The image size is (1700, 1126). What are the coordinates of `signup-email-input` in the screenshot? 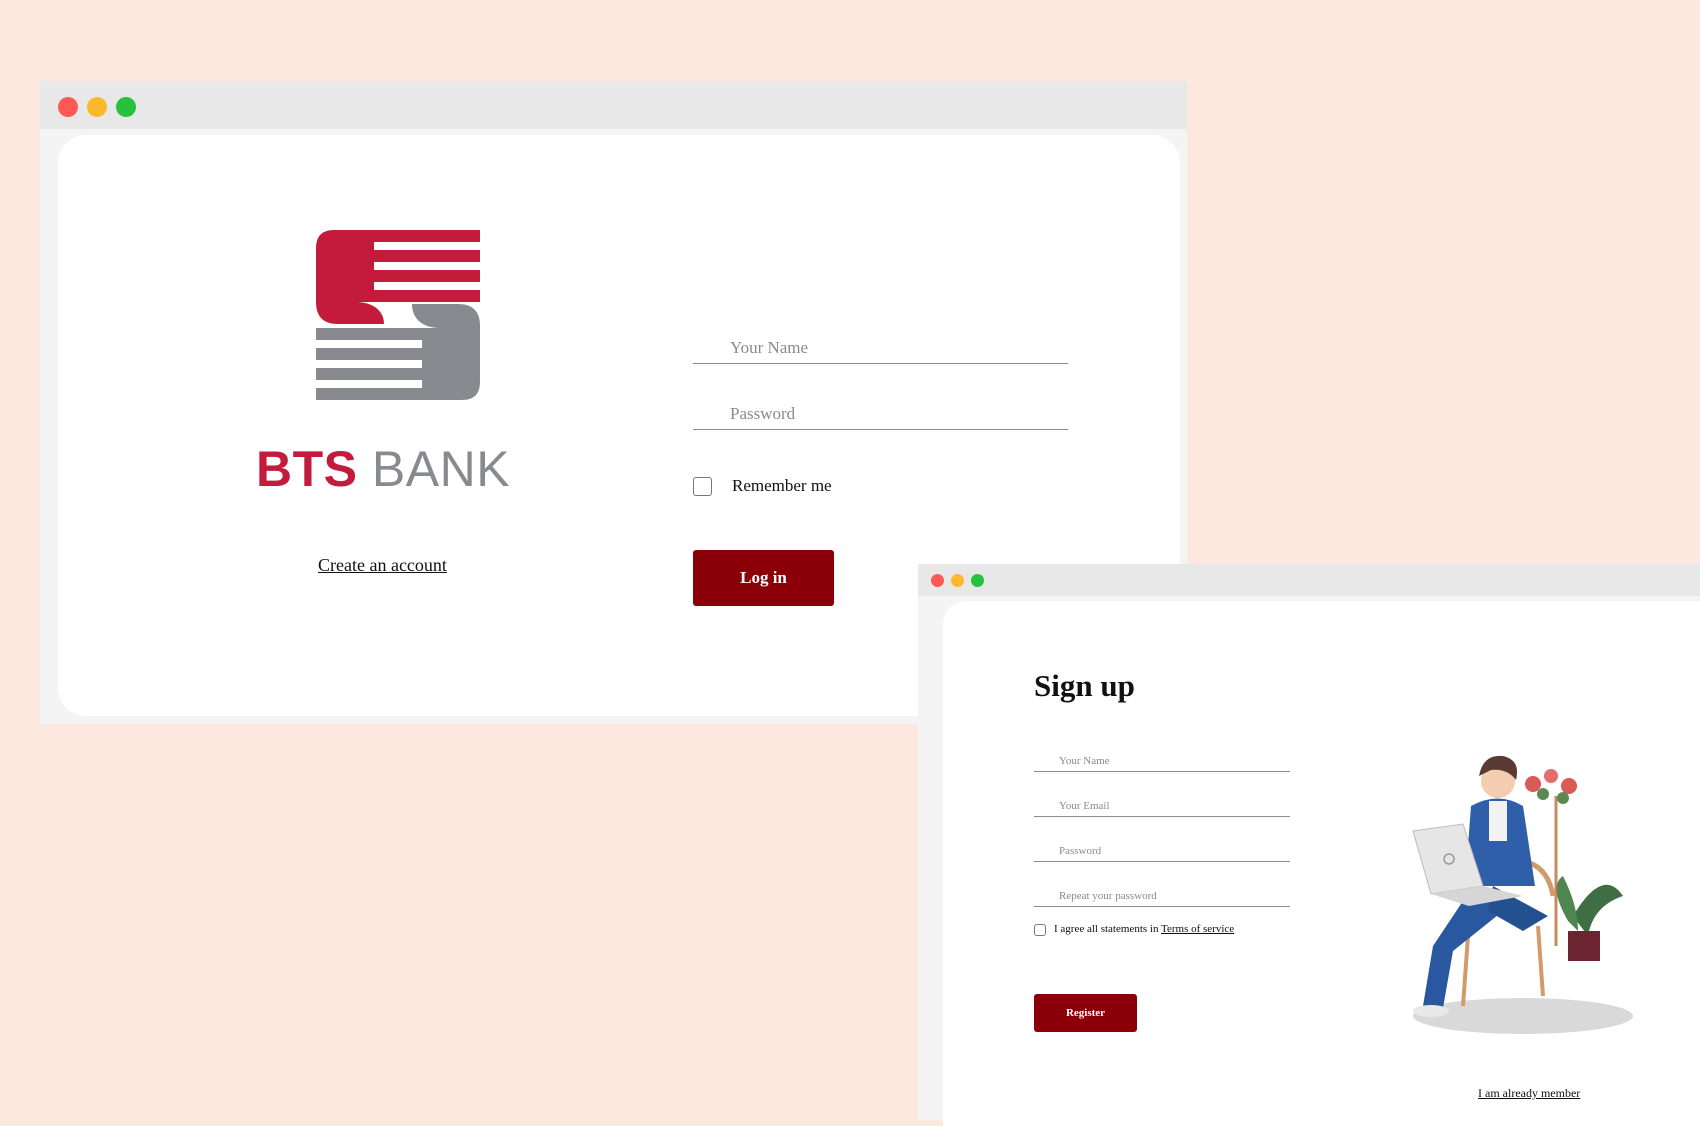 It's located at (1162, 801).